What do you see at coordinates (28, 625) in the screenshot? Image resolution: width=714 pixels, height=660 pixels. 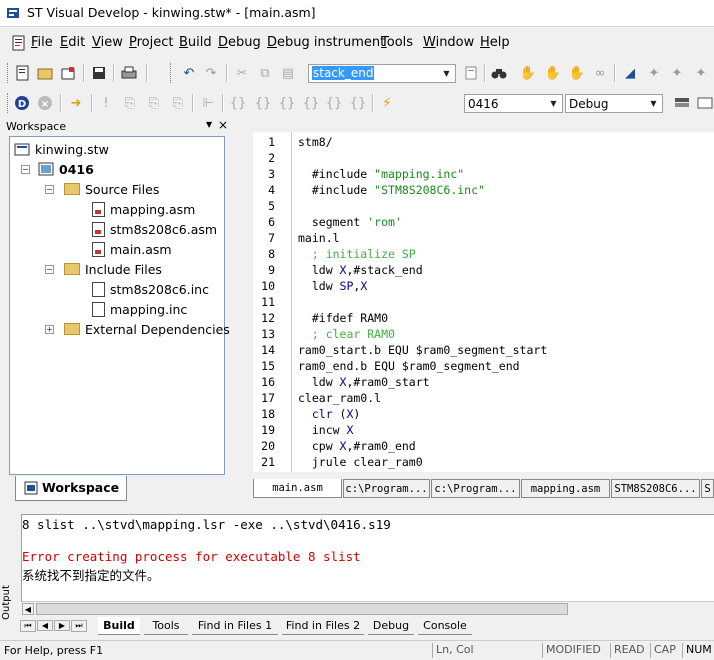 I see `first-tab-icon: ⏮` at bounding box center [28, 625].